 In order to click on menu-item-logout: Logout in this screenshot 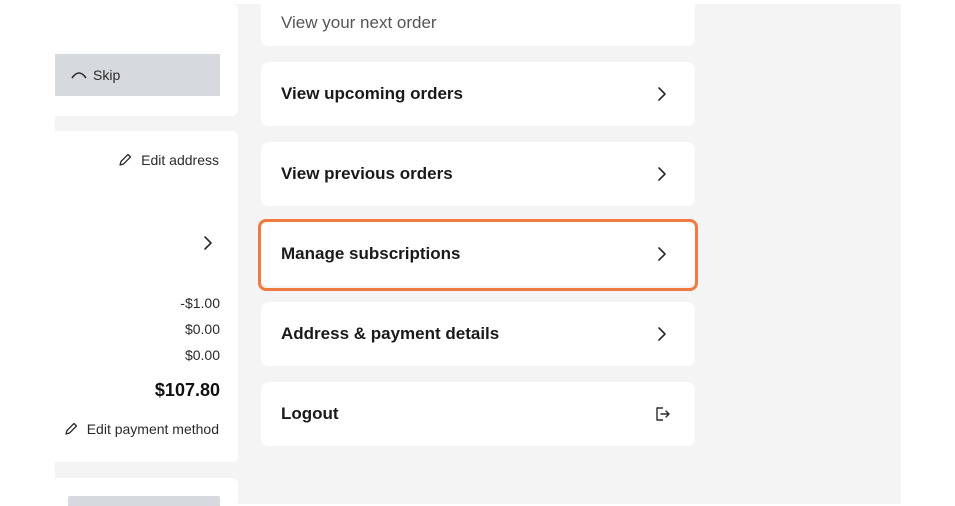, I will do `click(478, 414)`.